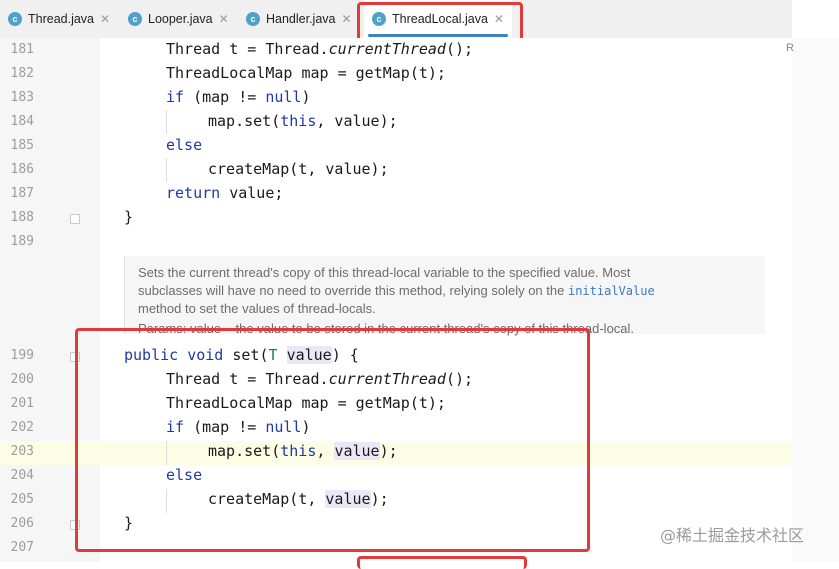 This screenshot has height=569, width=839. Describe the element at coordinates (22, 379) in the screenshot. I see `line-number: 200` at that location.